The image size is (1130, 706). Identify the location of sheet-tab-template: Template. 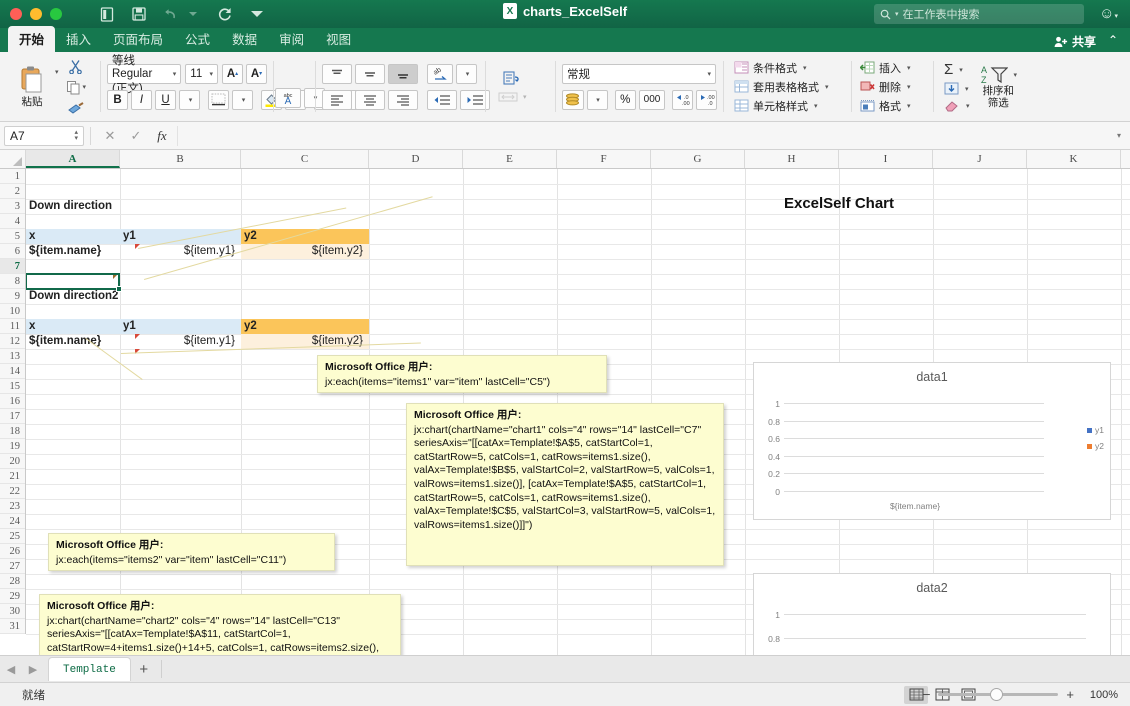
(89, 669).